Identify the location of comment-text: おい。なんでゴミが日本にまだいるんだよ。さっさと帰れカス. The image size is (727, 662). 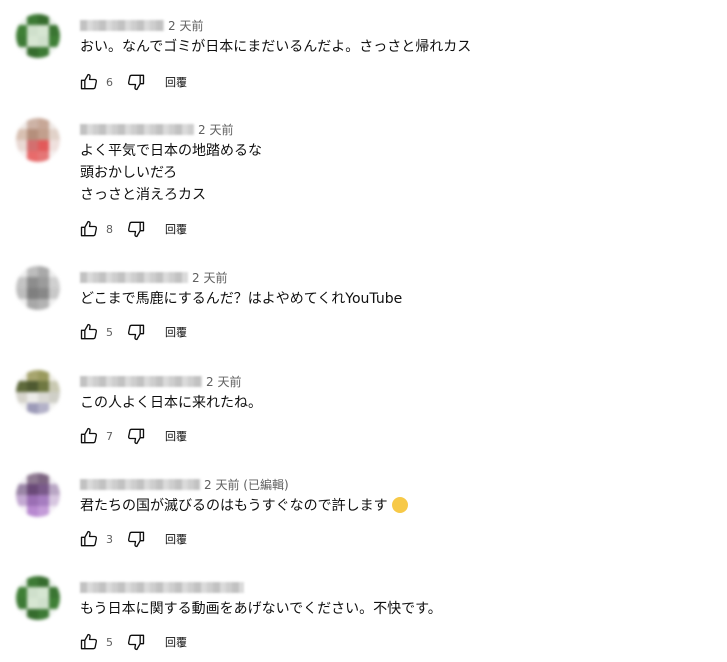
(276, 47).